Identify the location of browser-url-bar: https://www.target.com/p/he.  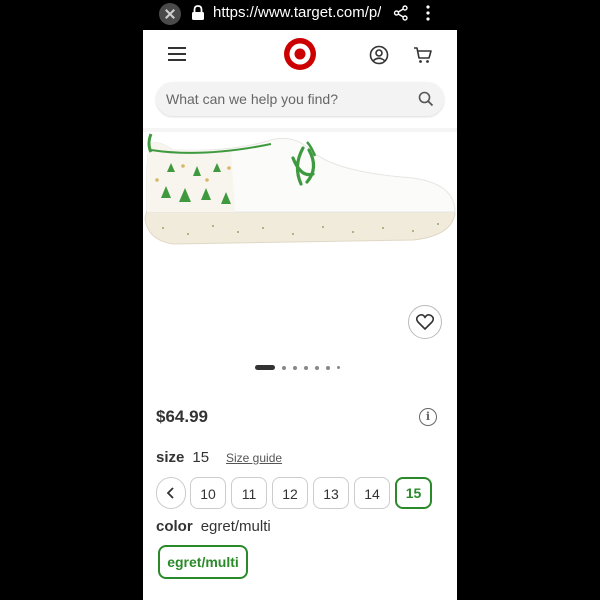
(300, 15).